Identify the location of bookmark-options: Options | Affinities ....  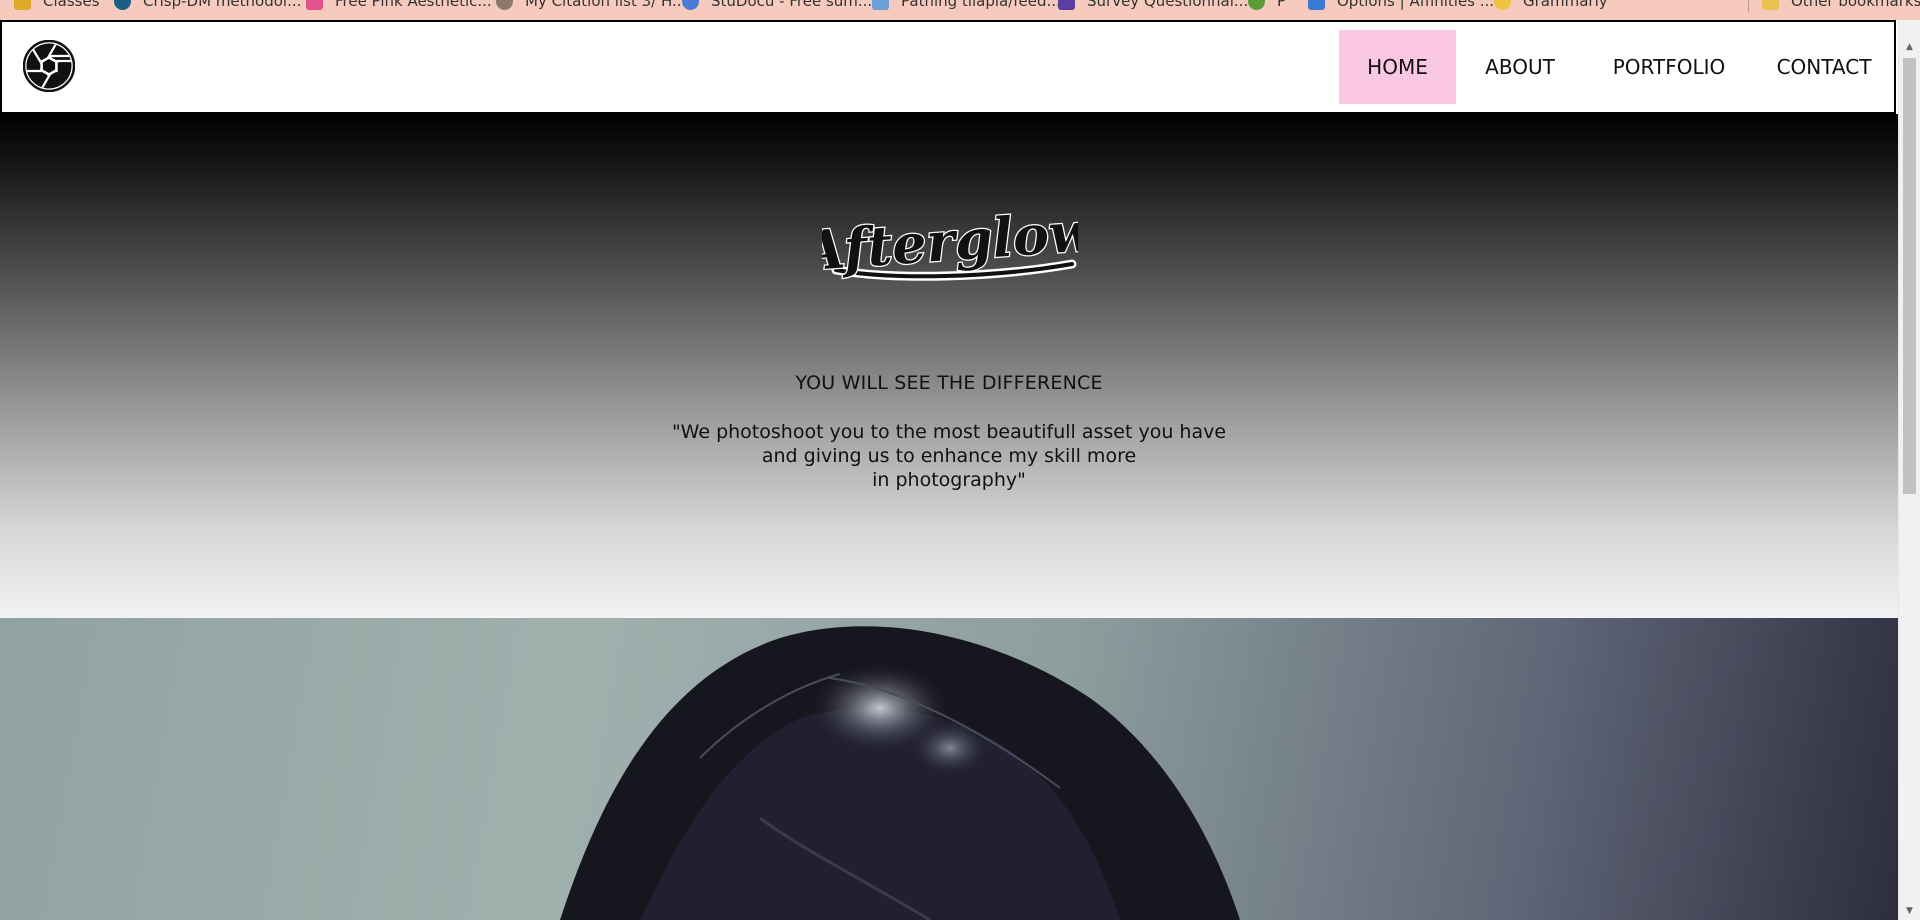
(1401, 5).